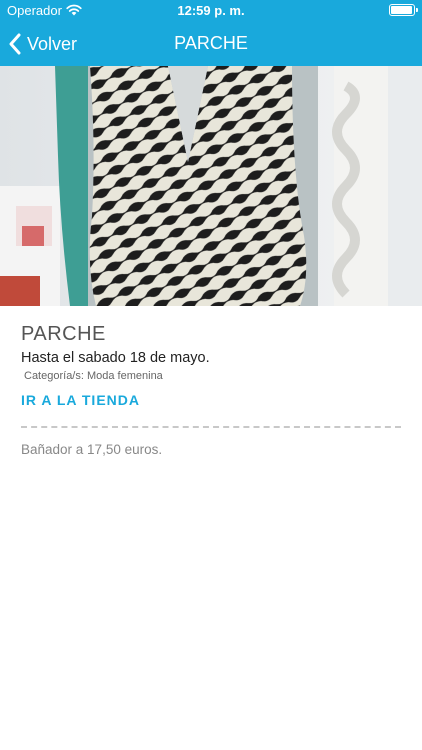 The width and height of the screenshot is (422, 750). What do you see at coordinates (63, 334) in the screenshot?
I see `store-name: PARCHE` at bounding box center [63, 334].